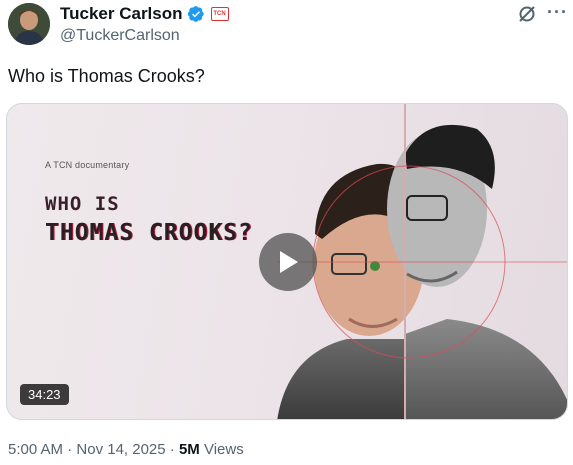 This screenshot has width=573, height=465. I want to click on tweet-date: Nov 14, 2025, so click(120, 449).